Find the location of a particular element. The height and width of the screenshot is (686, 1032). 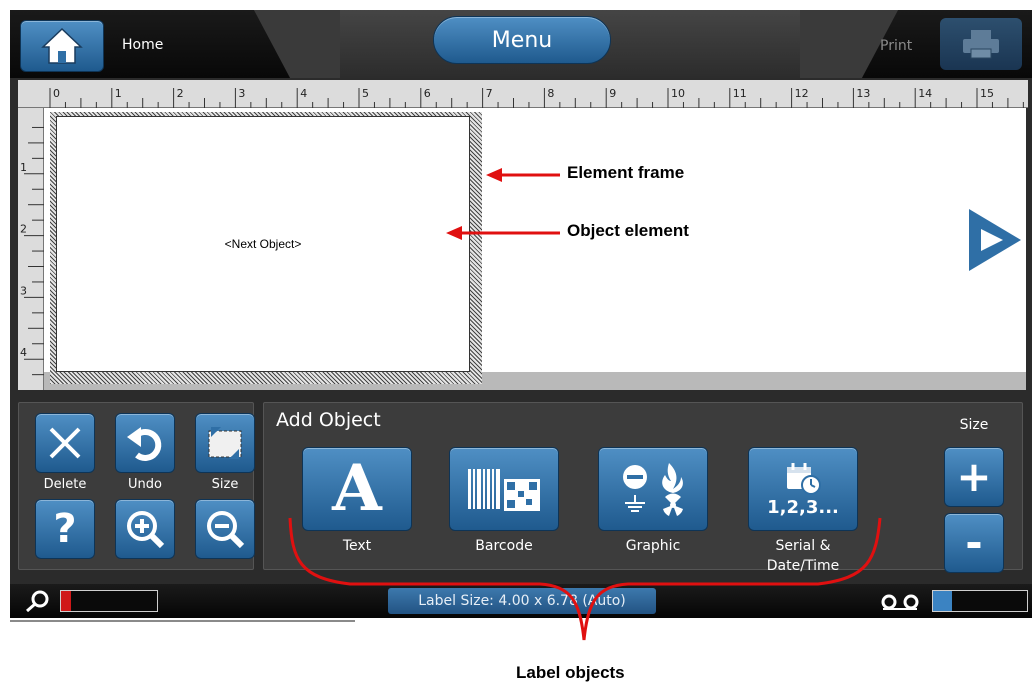

label-objects-annotation: Label objects is located at coordinates (570, 672).